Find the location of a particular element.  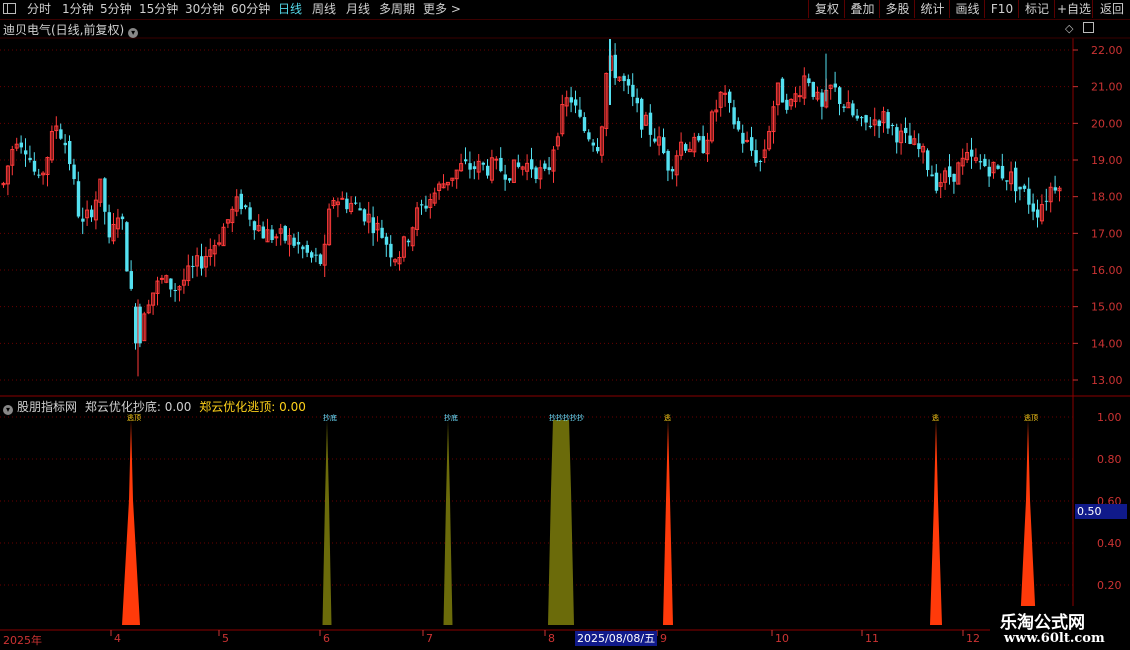

panel-toggle-icon is located at coordinates (1088, 27).